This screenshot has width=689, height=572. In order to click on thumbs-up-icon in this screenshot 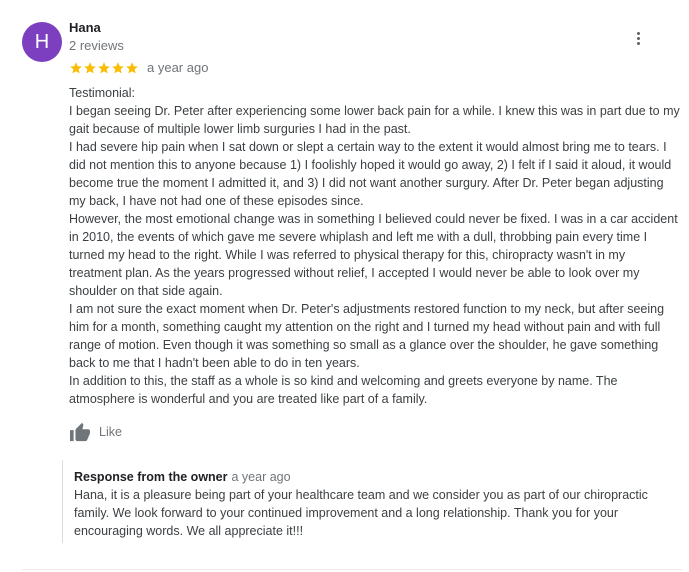, I will do `click(80, 432)`.